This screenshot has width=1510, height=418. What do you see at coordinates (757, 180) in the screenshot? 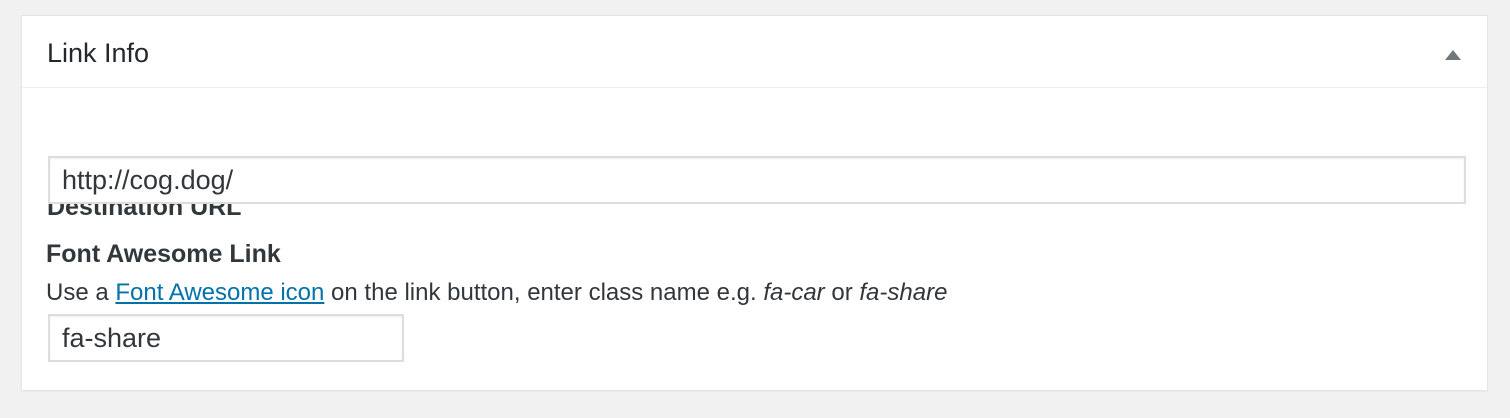
I see `destination-url-input` at bounding box center [757, 180].